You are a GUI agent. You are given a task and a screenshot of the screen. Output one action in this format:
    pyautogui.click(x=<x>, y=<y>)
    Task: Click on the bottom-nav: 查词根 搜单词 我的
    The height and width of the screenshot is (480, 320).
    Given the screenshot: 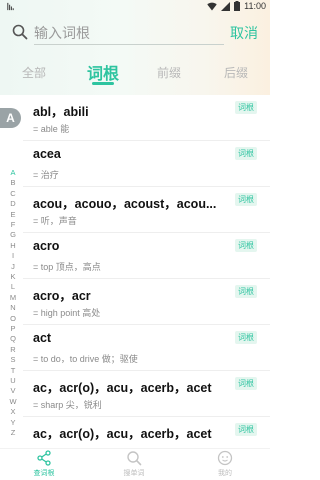 What is the action you would take?
    pyautogui.click(x=135, y=464)
    